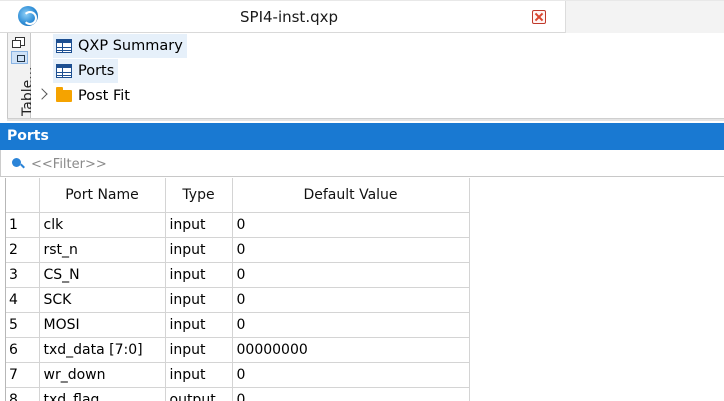  What do you see at coordinates (130, 46) in the screenshot?
I see `tree-item-label: QXP Summary` at bounding box center [130, 46].